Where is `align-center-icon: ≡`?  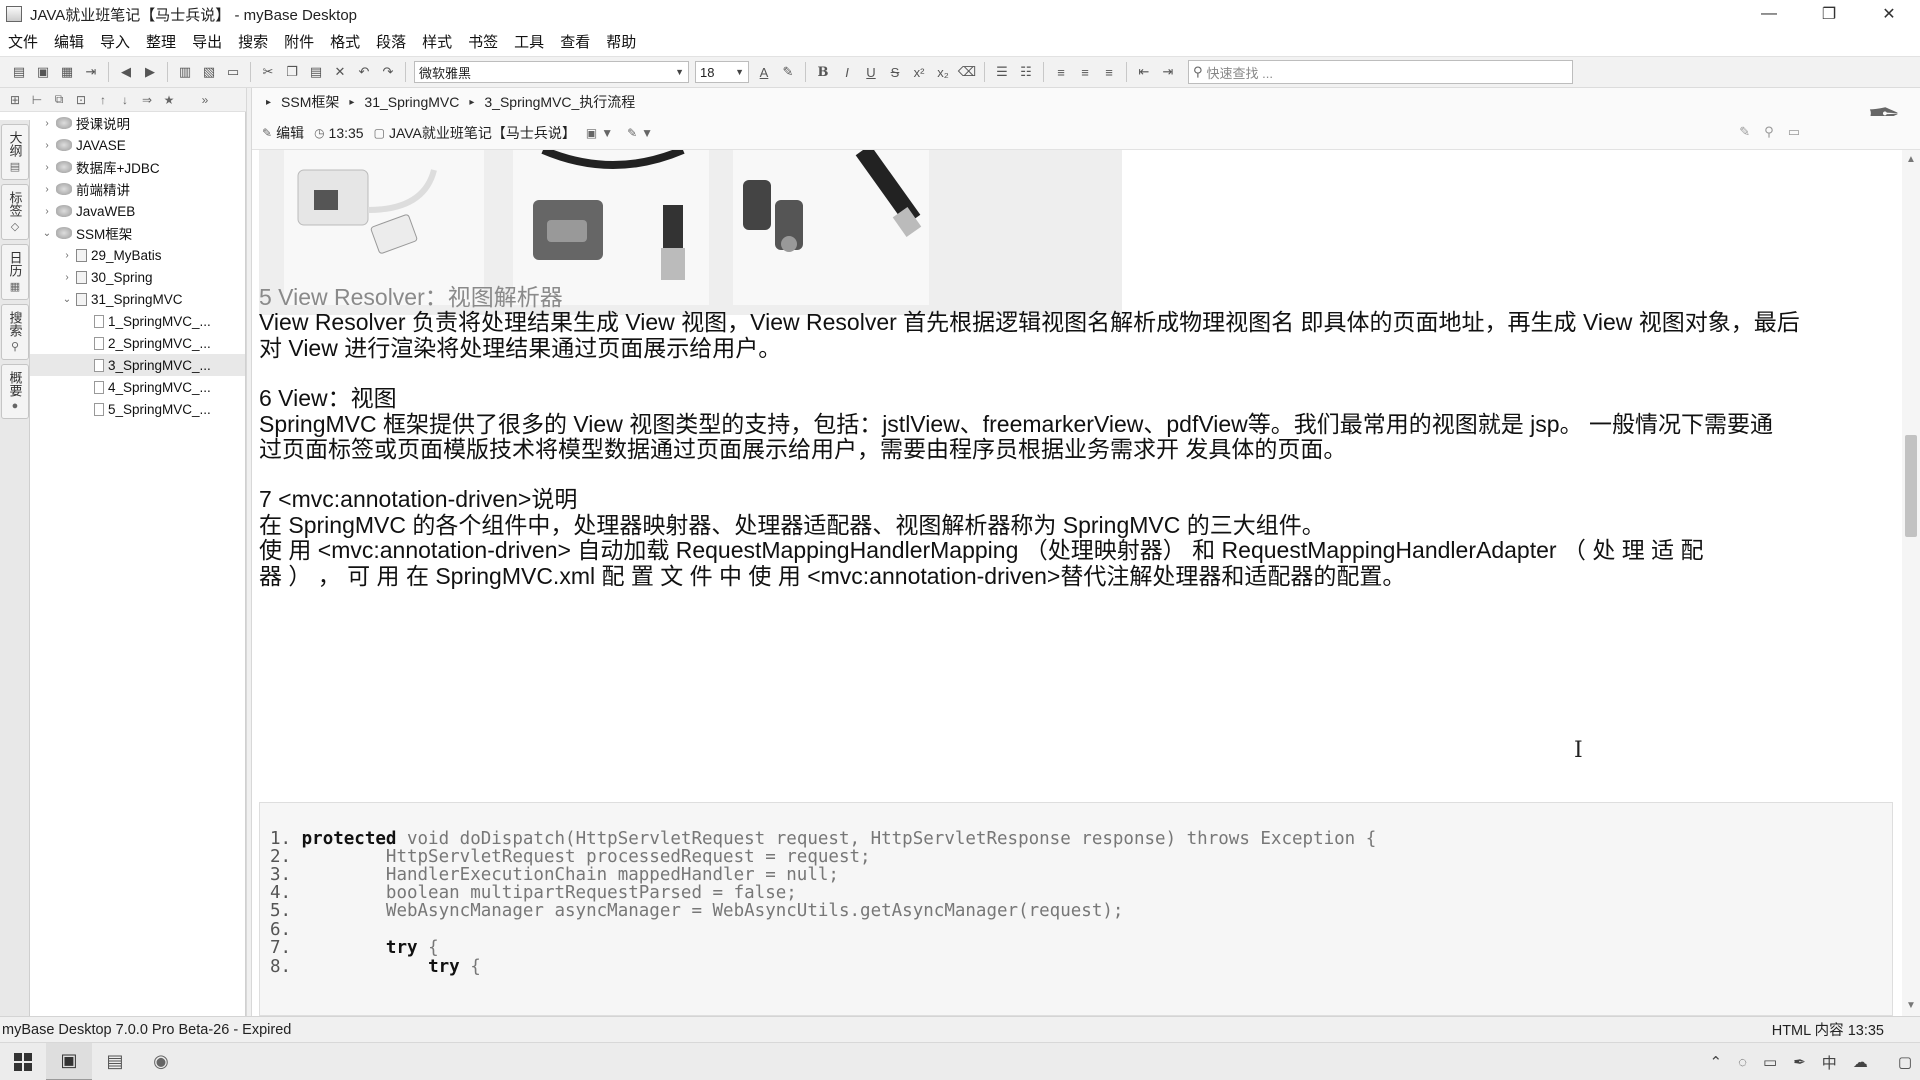
align-center-icon: ≡ is located at coordinates (1085, 72).